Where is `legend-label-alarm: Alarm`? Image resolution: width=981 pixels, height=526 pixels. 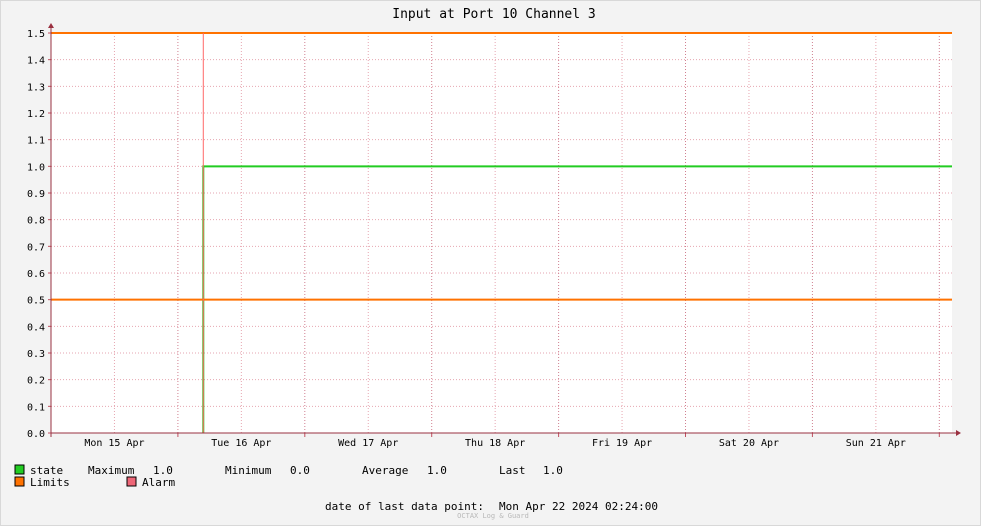 legend-label-alarm: Alarm is located at coordinates (158, 482).